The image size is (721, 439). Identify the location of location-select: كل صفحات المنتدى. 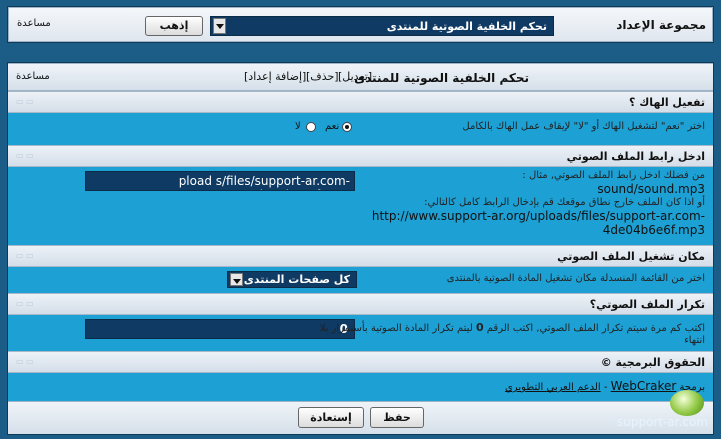
(292, 279).